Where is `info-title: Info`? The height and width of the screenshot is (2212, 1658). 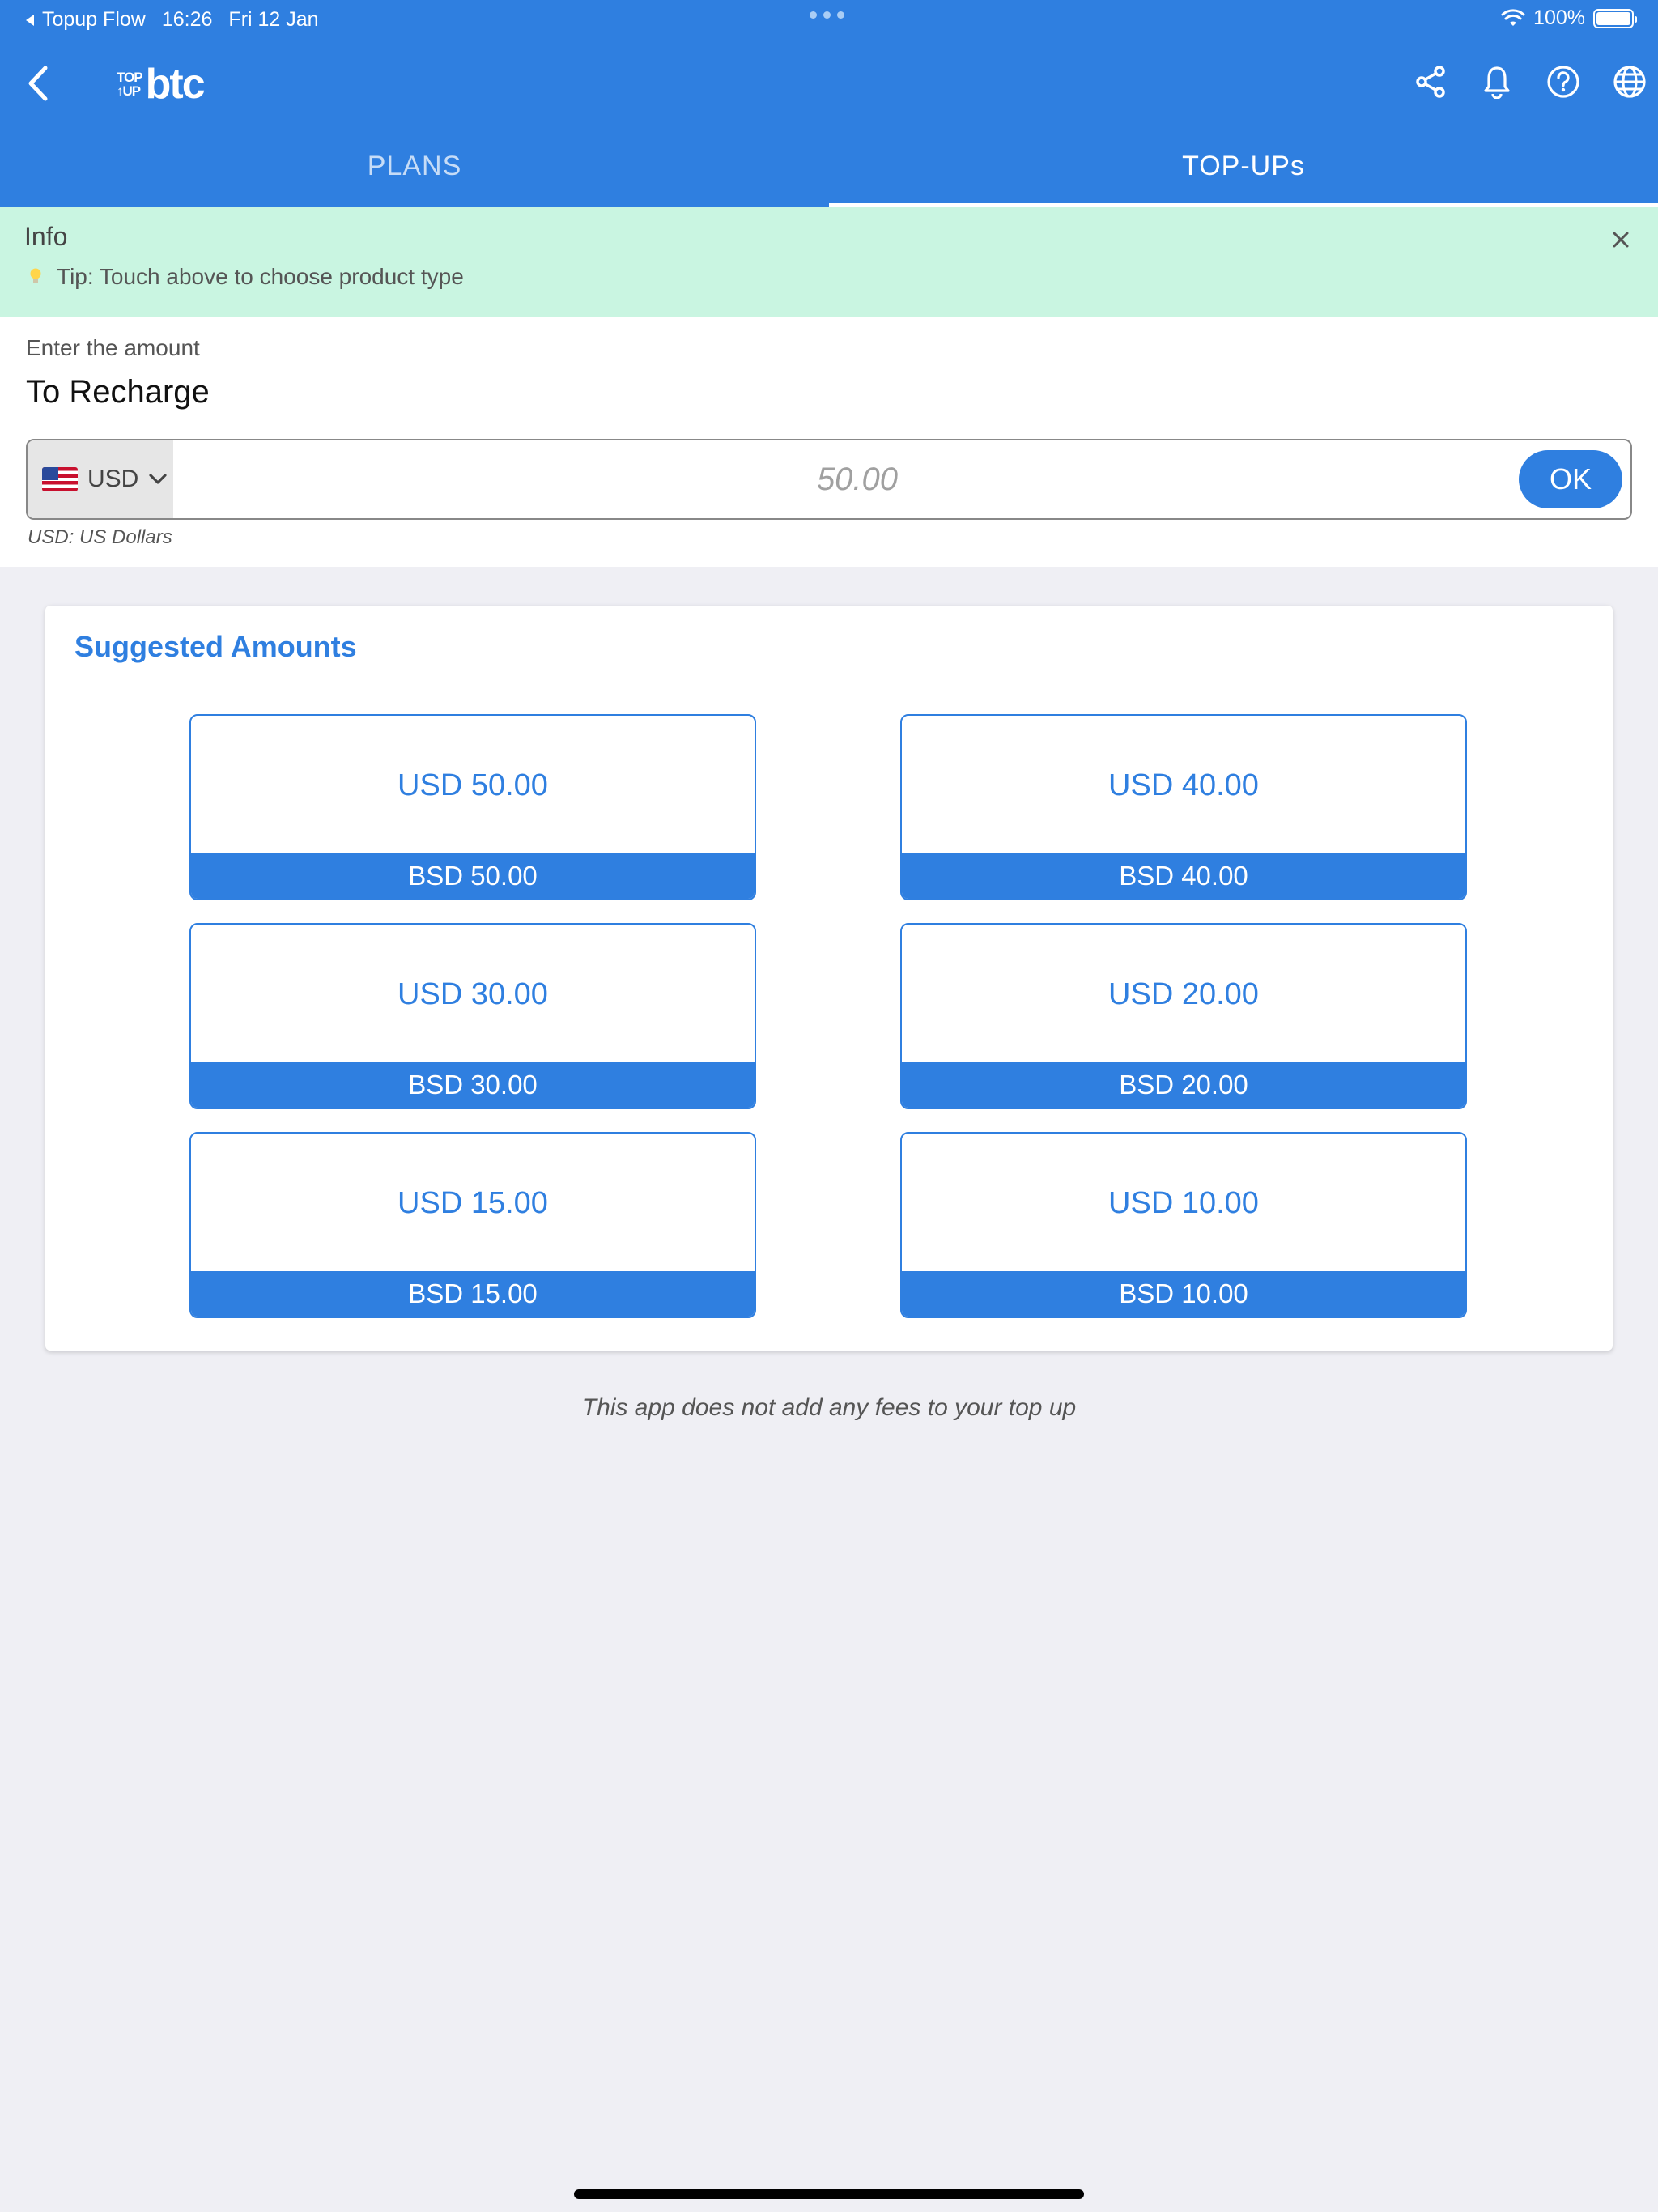
info-title: Info is located at coordinates (46, 236).